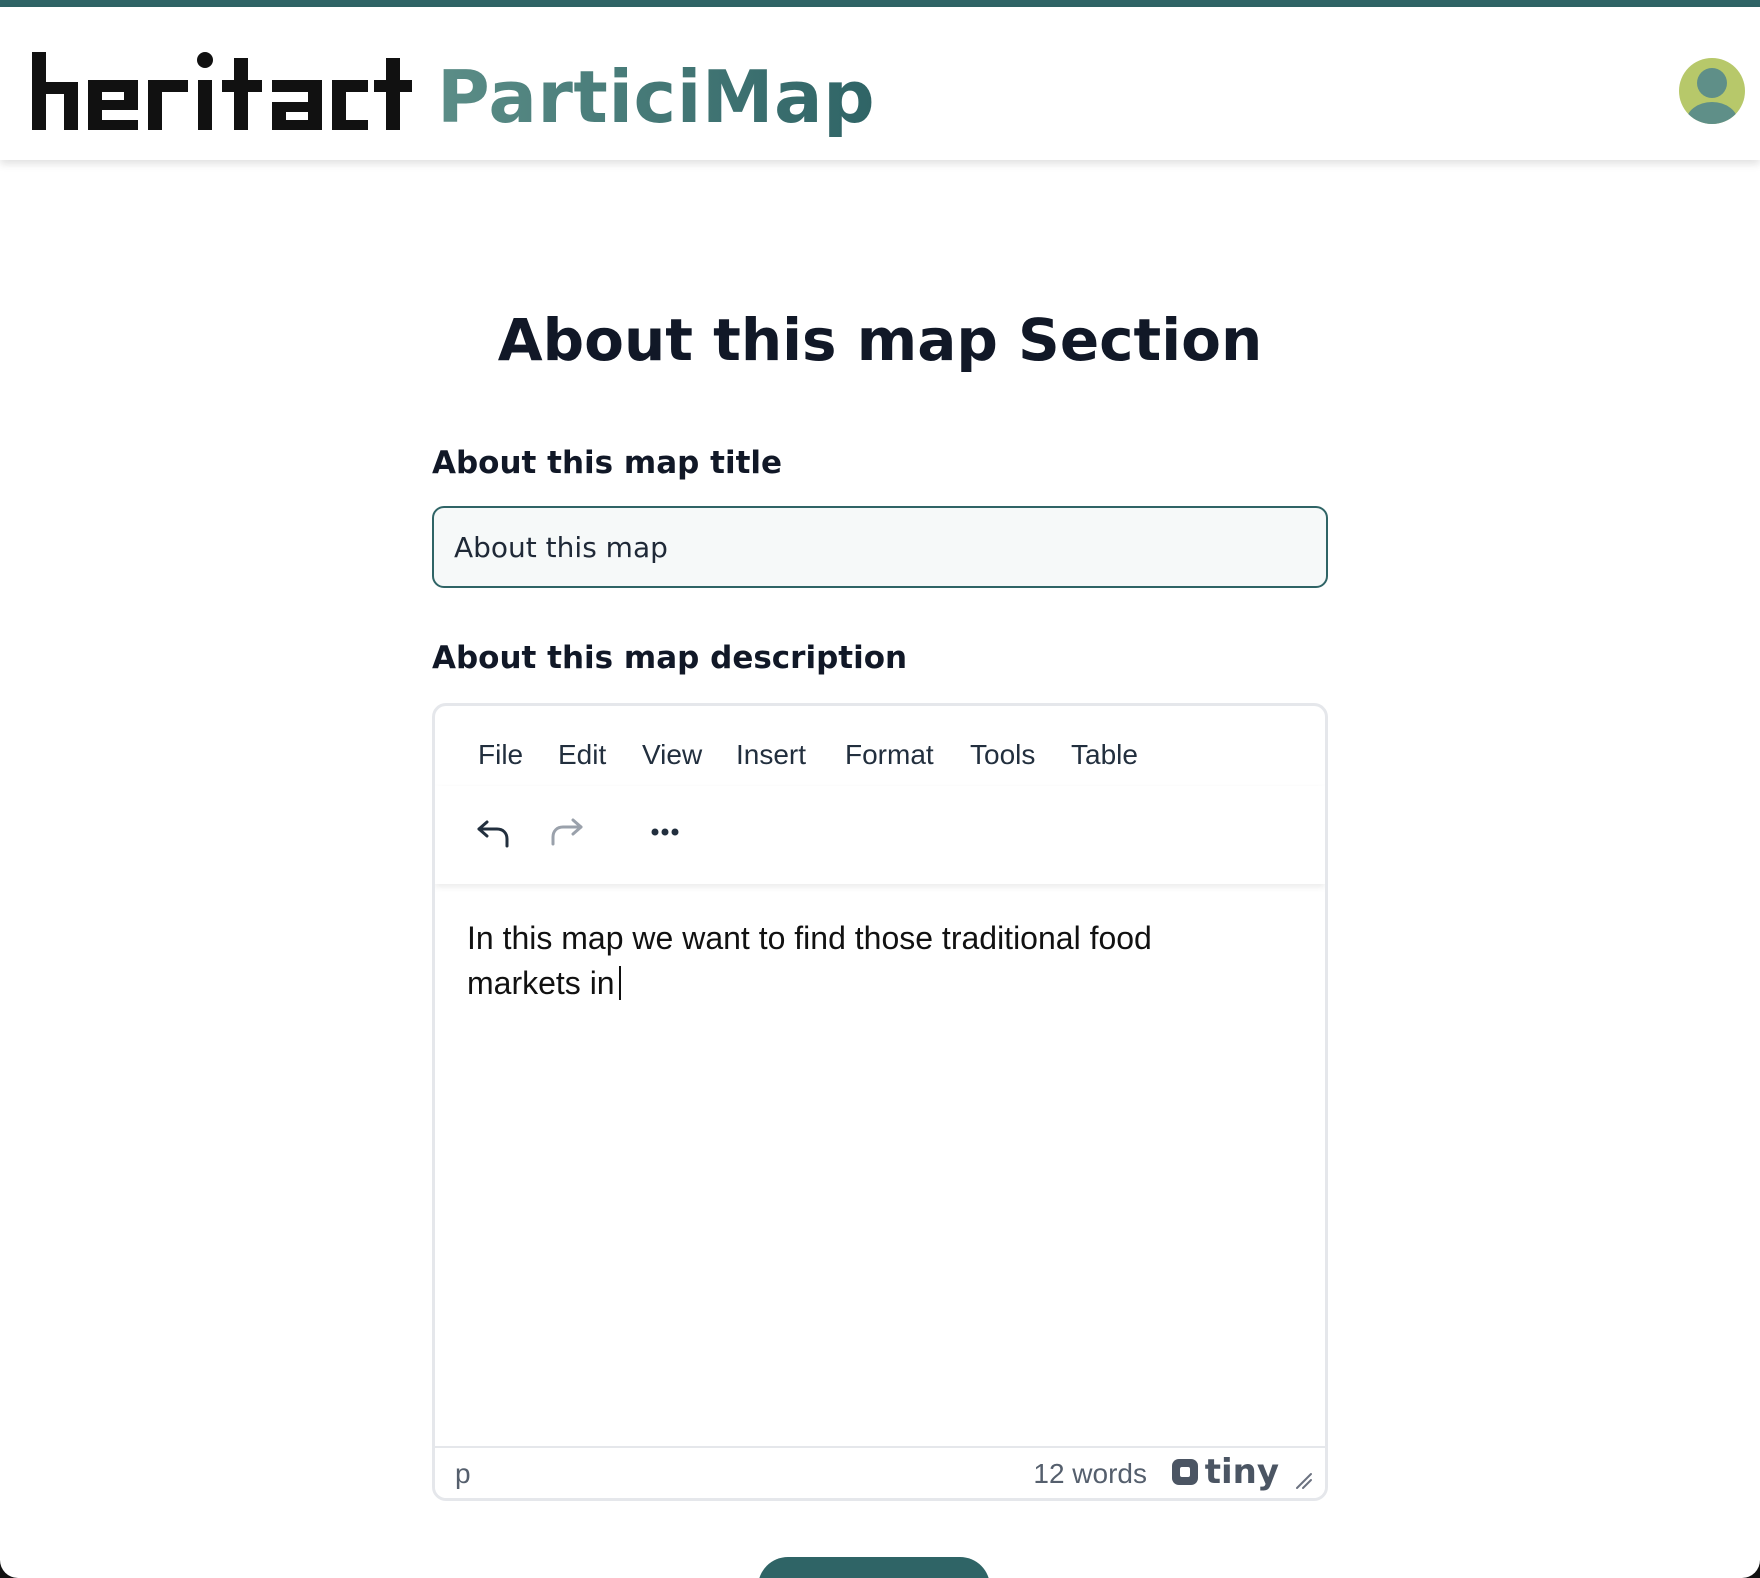 This screenshot has height=1578, width=1760. I want to click on submit-button, so click(874, 1567).